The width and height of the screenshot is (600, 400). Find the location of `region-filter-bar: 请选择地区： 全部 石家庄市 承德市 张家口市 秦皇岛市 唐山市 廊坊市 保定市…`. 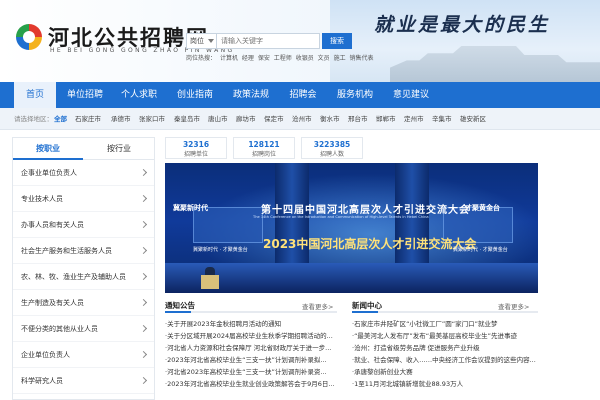

region-filter-bar: 请选择地区： 全部 石家庄市 承德市 张家口市 秦皇岛市 唐山市 廊坊市 保定市… is located at coordinates (300, 119).